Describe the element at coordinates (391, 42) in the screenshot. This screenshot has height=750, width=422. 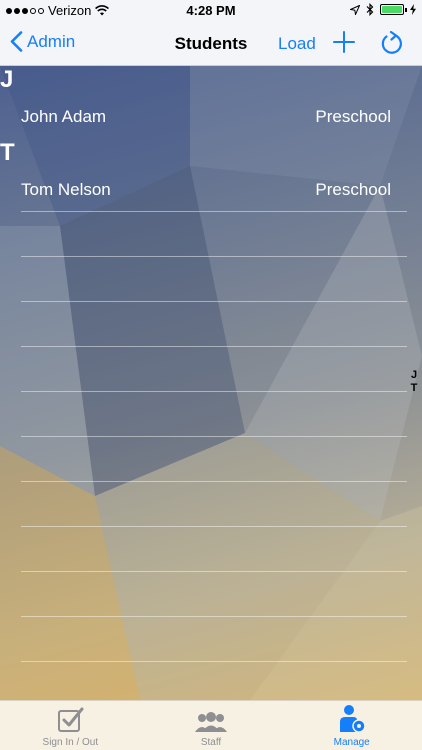
I see `refresh-icon` at that location.